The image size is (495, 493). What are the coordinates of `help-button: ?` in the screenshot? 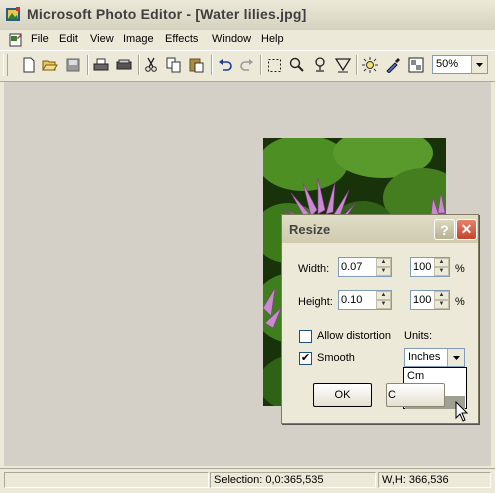 It's located at (444, 229).